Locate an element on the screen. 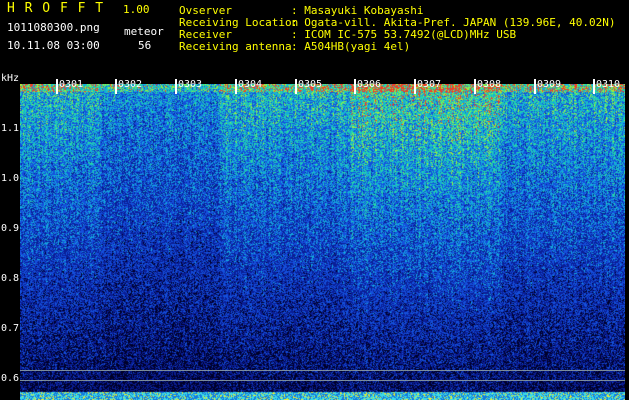 This screenshot has height=400, width=629. y-axis-unit: kHz is located at coordinates (10, 78).